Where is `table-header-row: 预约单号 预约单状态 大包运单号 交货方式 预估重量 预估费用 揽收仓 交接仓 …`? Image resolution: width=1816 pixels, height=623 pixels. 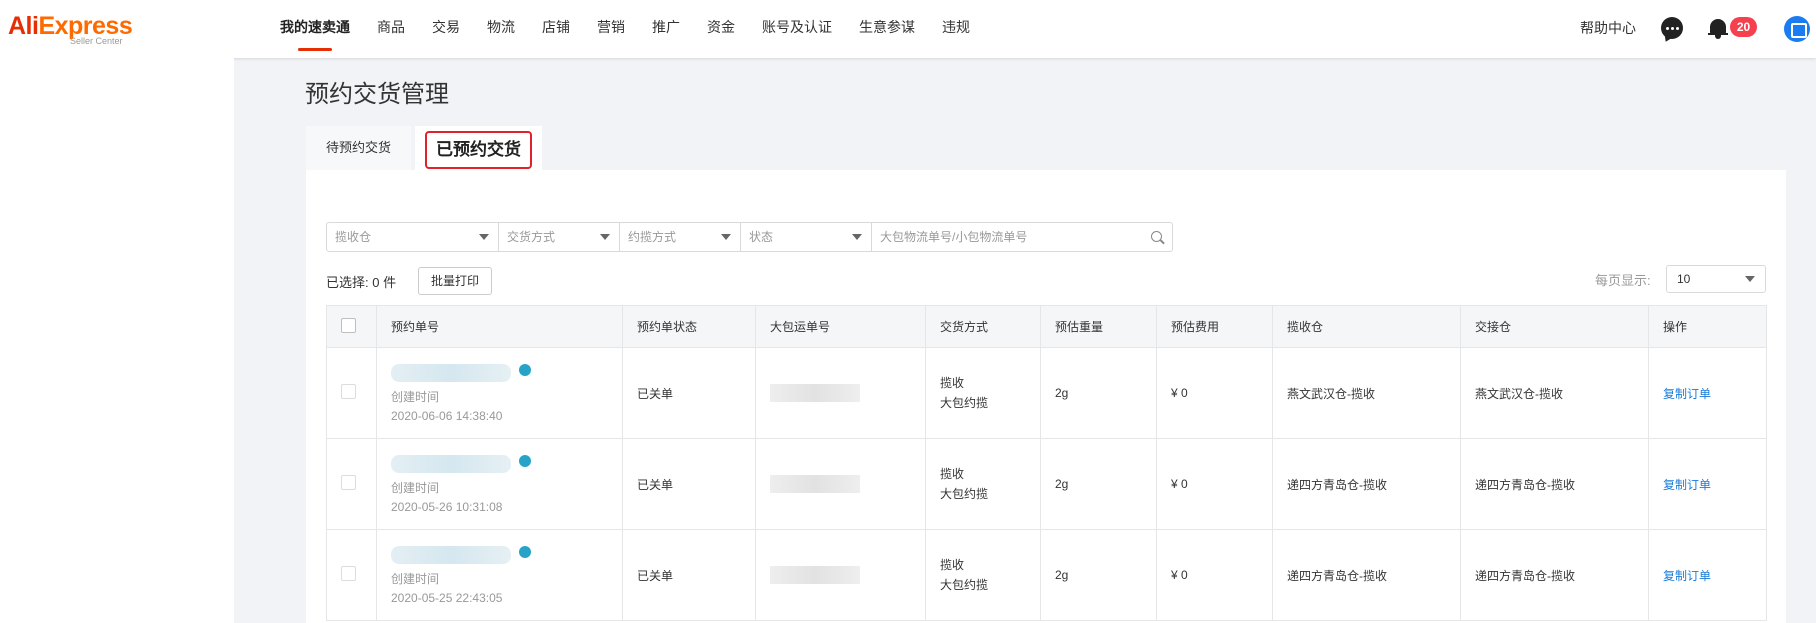
table-header-row: 预约单号 预约单状态 大包运单号 交货方式 预估重量 预估费用 揽收仓 交接仓 … is located at coordinates (1046, 326).